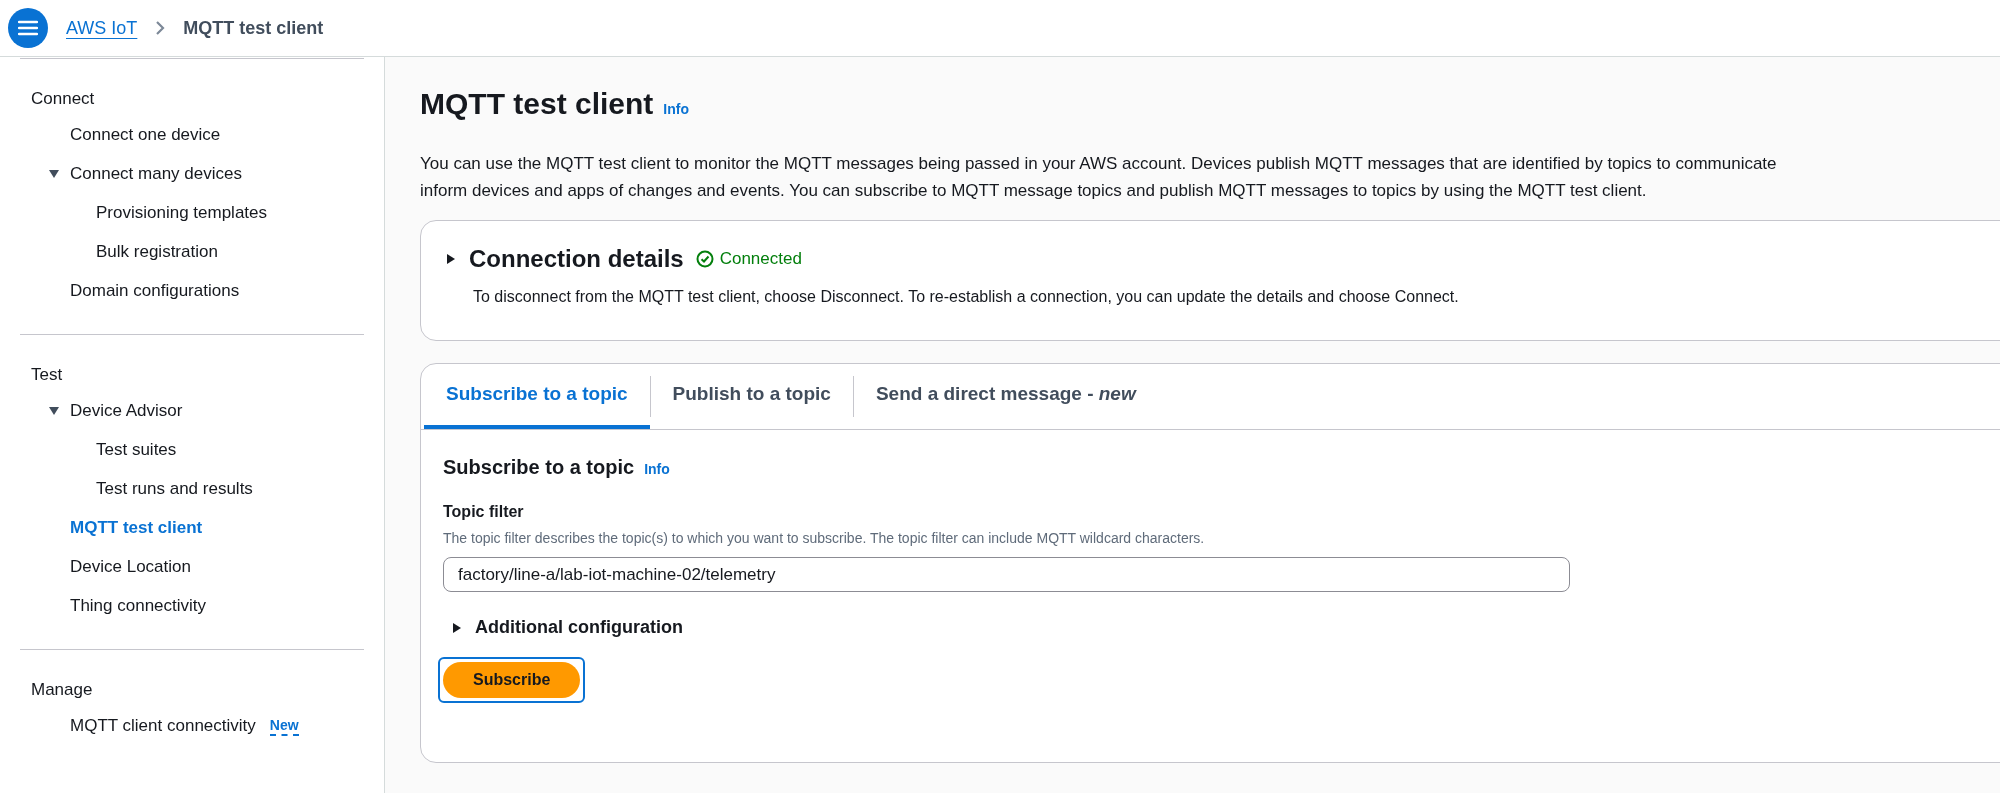 The height and width of the screenshot is (793, 2000). I want to click on chevron-right-icon, so click(160, 28).